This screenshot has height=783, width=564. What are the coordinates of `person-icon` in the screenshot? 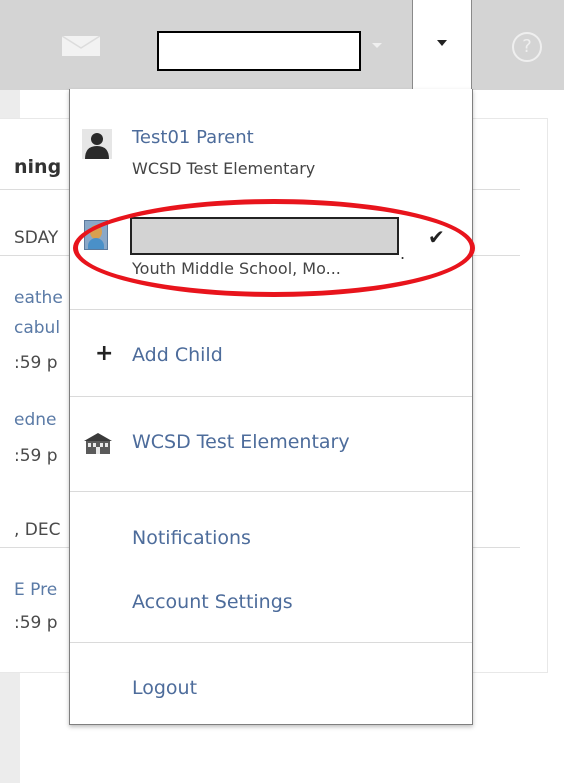 It's located at (97, 144).